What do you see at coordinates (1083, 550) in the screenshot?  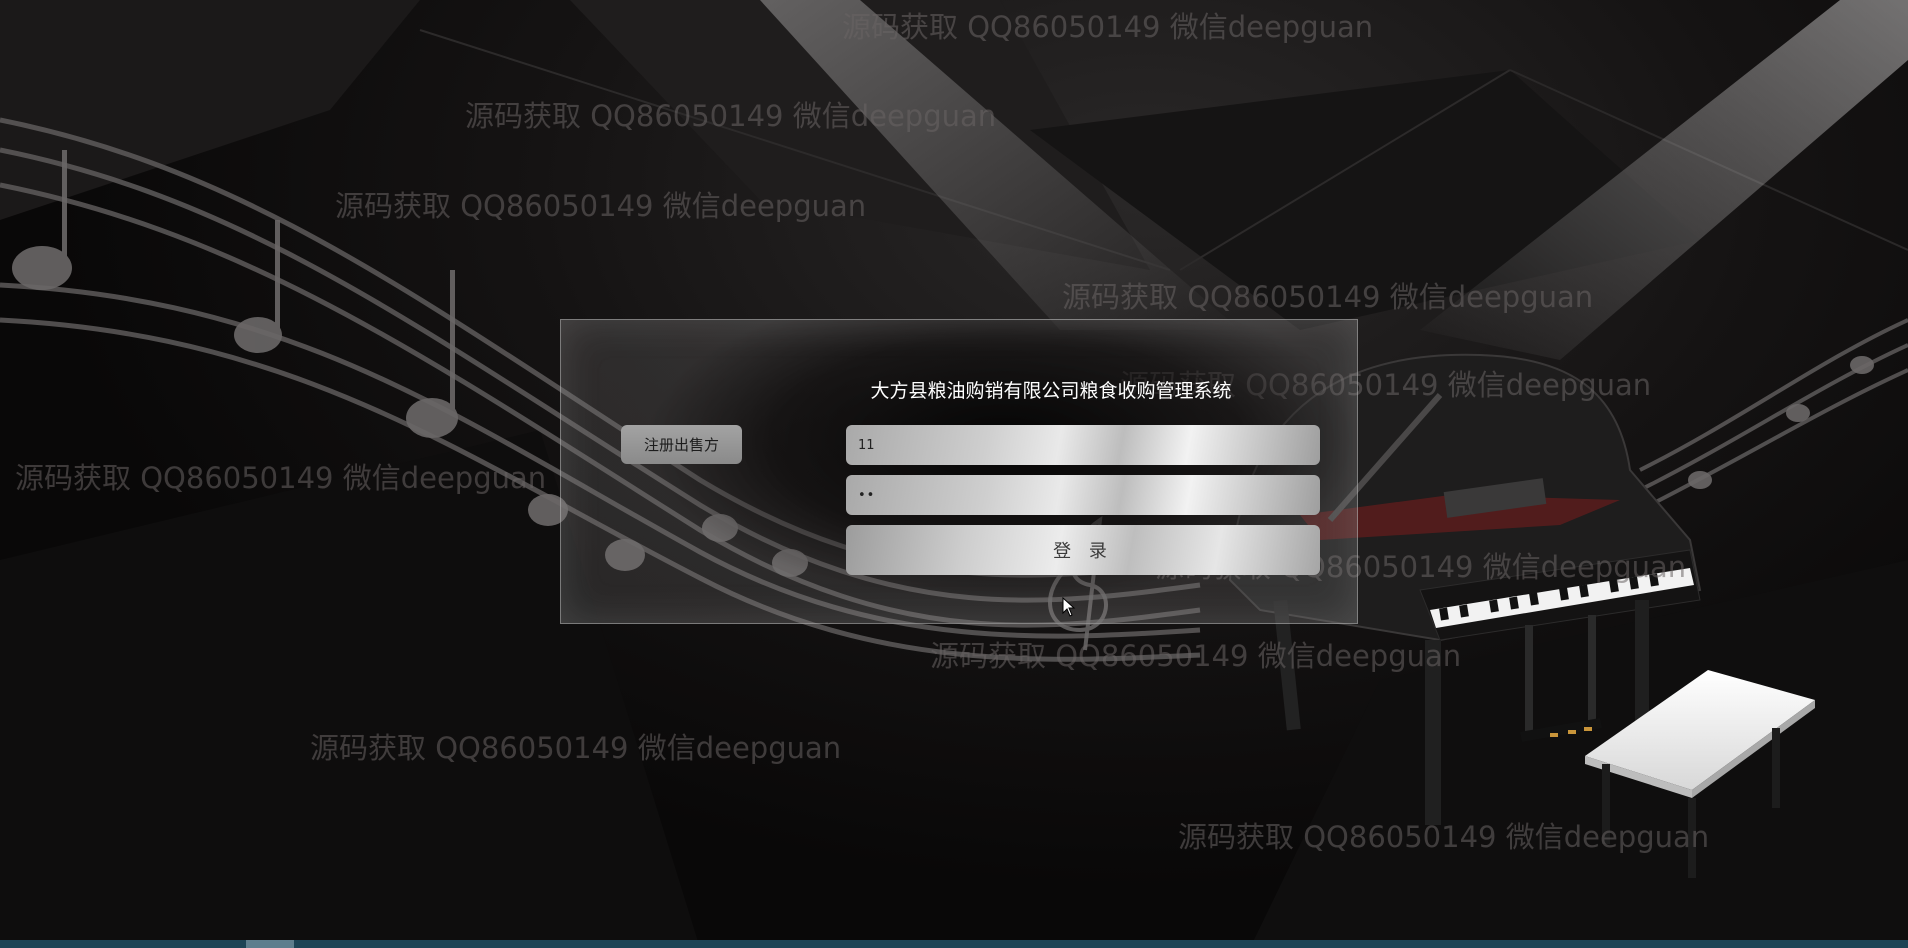 I see `login-button: 登 录` at bounding box center [1083, 550].